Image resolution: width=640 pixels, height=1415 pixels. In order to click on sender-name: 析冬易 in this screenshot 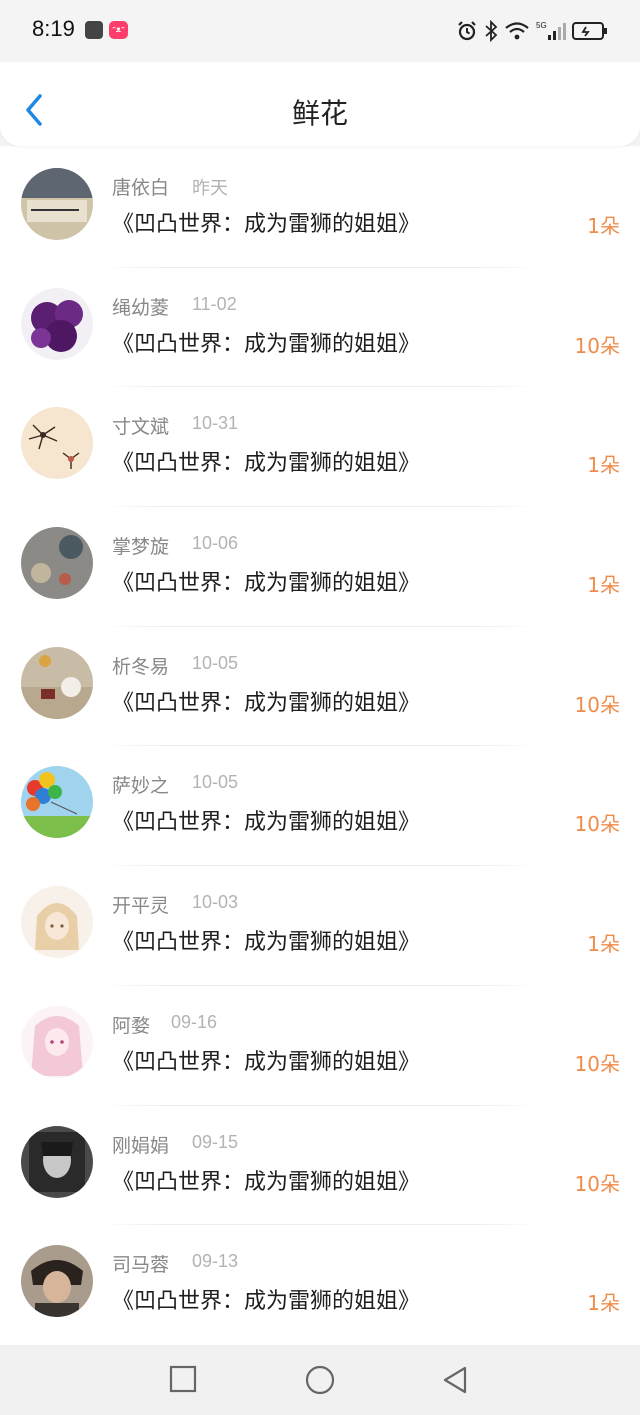, I will do `click(141, 666)`.